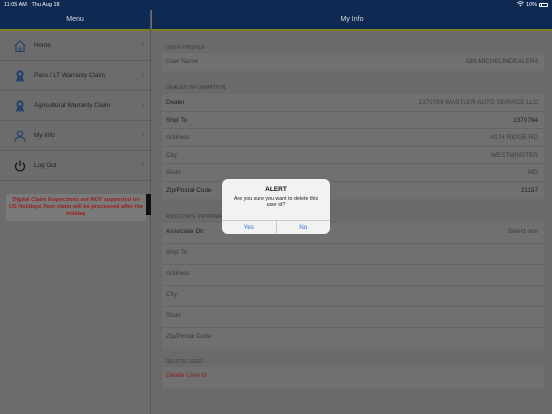 This screenshot has width=552, height=414. I want to click on delete-user-label: Delete User Id, so click(186, 375).